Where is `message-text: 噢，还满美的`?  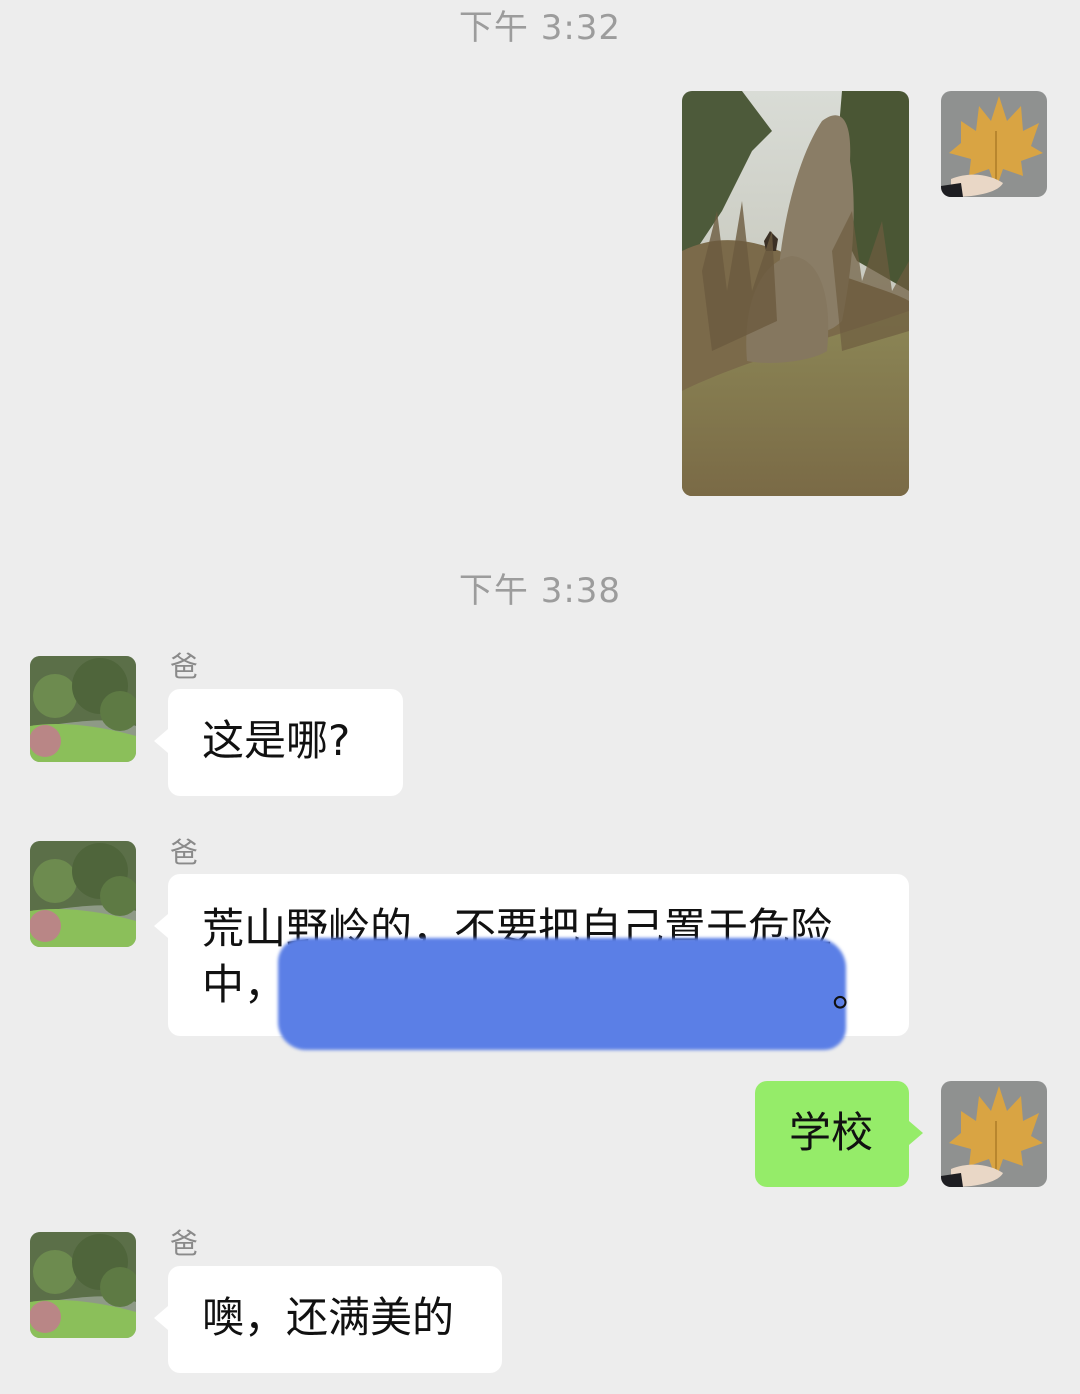
message-text: 噢，还满美的 is located at coordinates (328, 1317).